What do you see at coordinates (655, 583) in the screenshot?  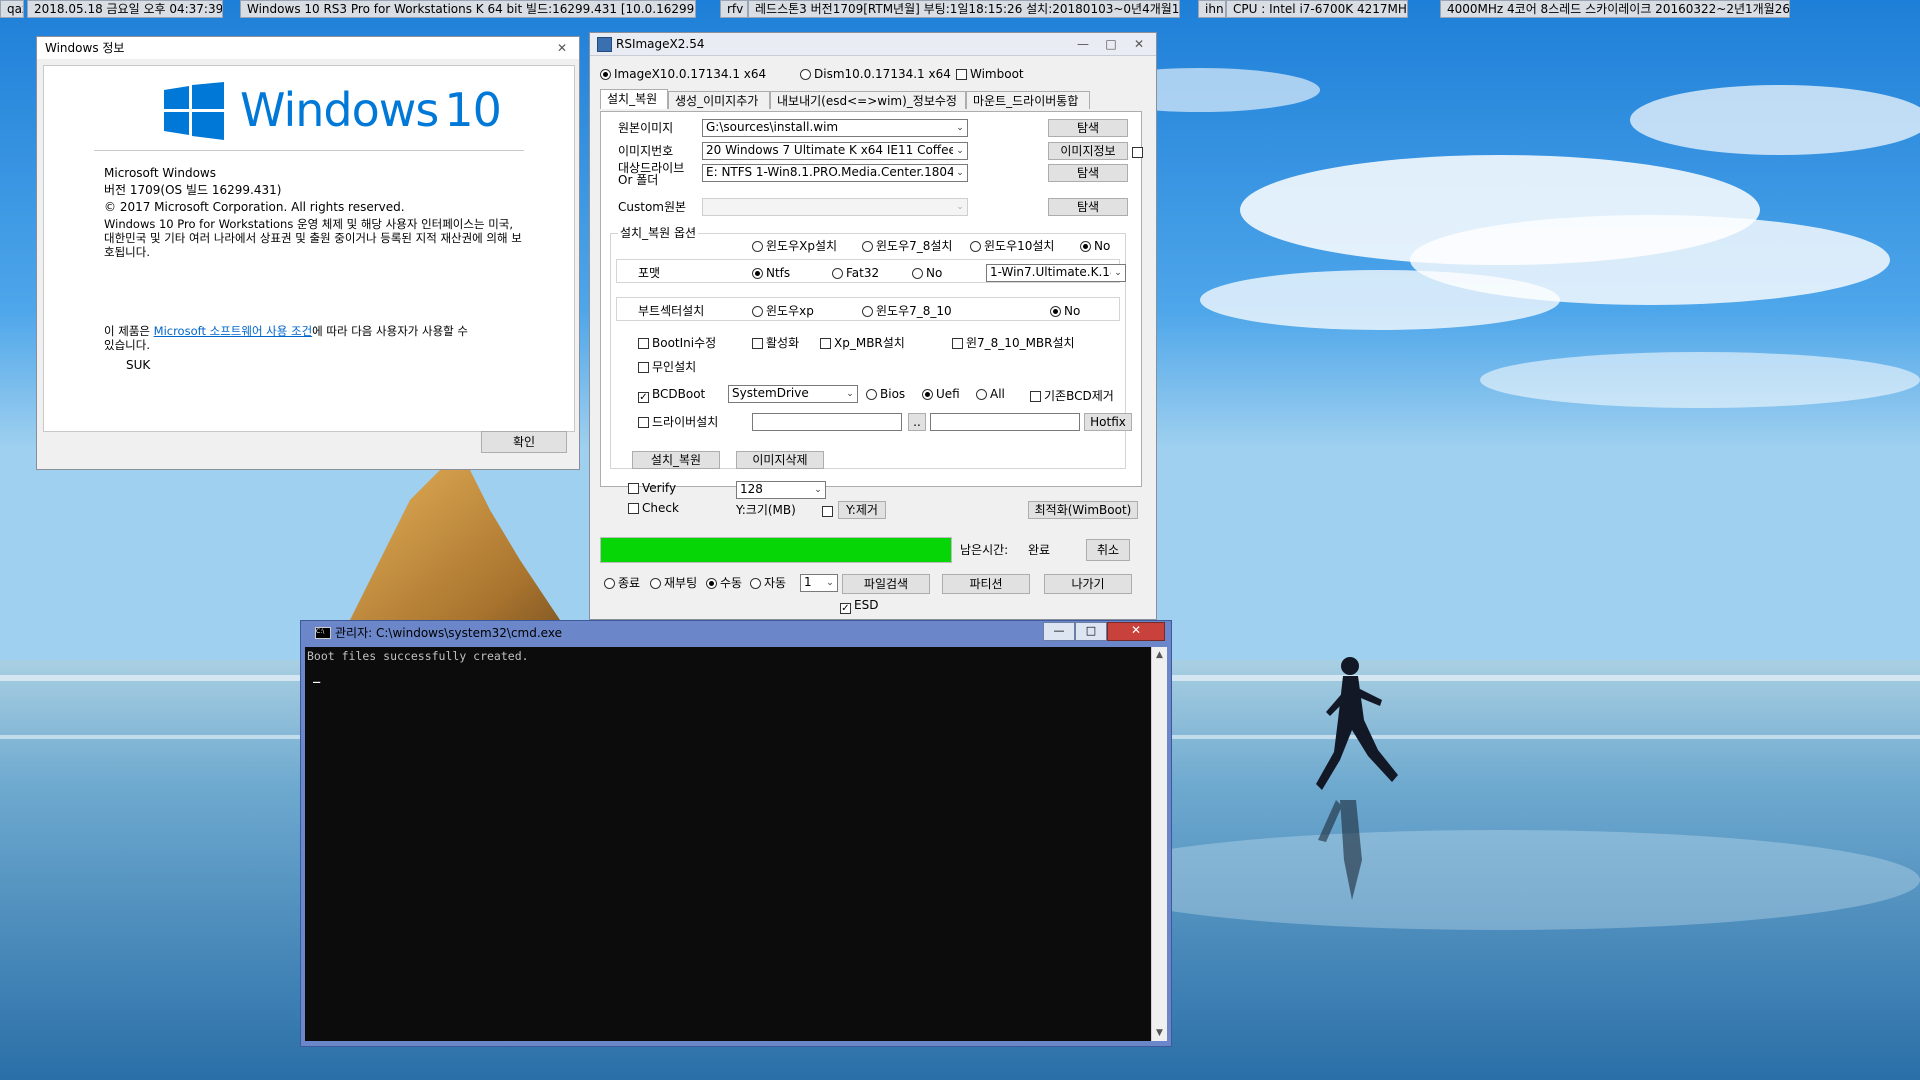 I see `after-reboot-radio` at bounding box center [655, 583].